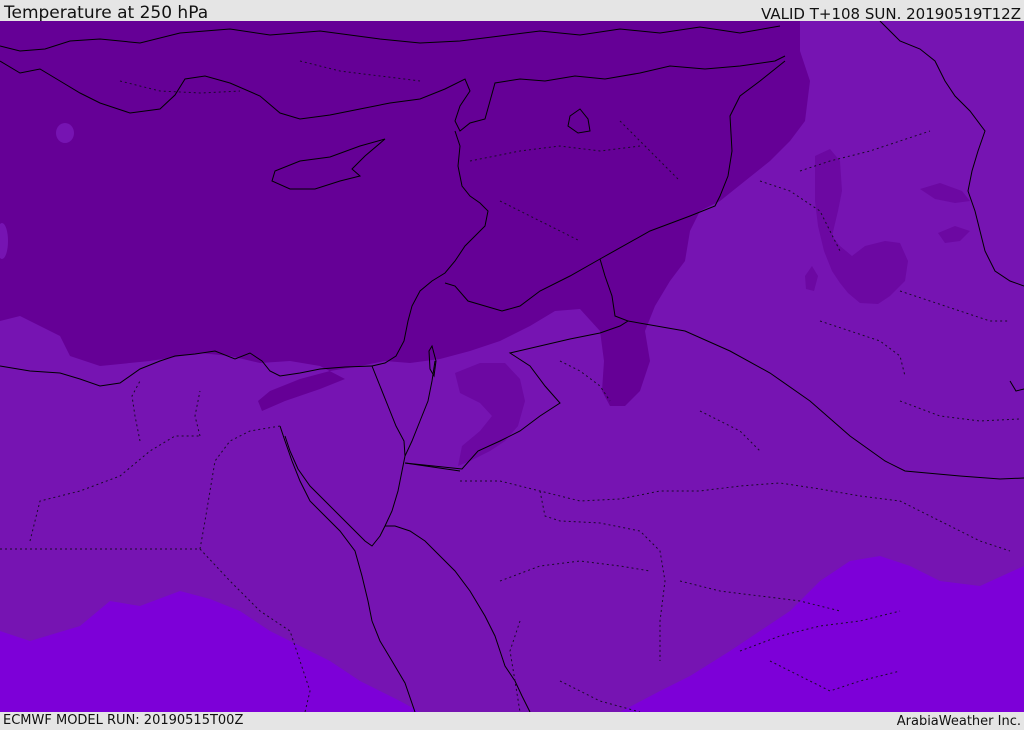  I want to click on map-title: Temperature at 250 hPa, so click(106, 13).